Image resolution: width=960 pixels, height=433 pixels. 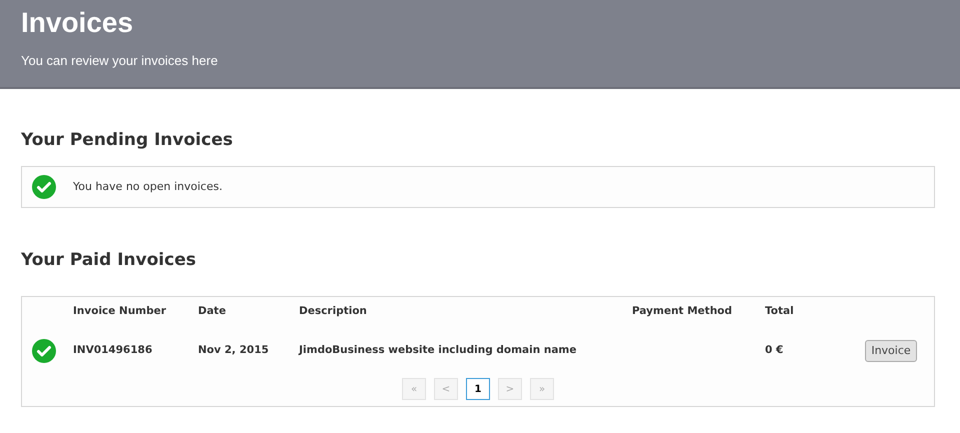 What do you see at coordinates (682, 312) in the screenshot?
I see `column-header: Payment Method` at bounding box center [682, 312].